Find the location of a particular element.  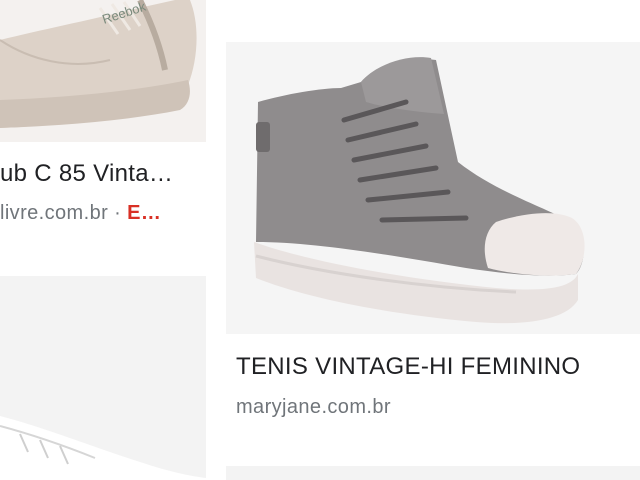

sneaker-white-image is located at coordinates (103, 378).